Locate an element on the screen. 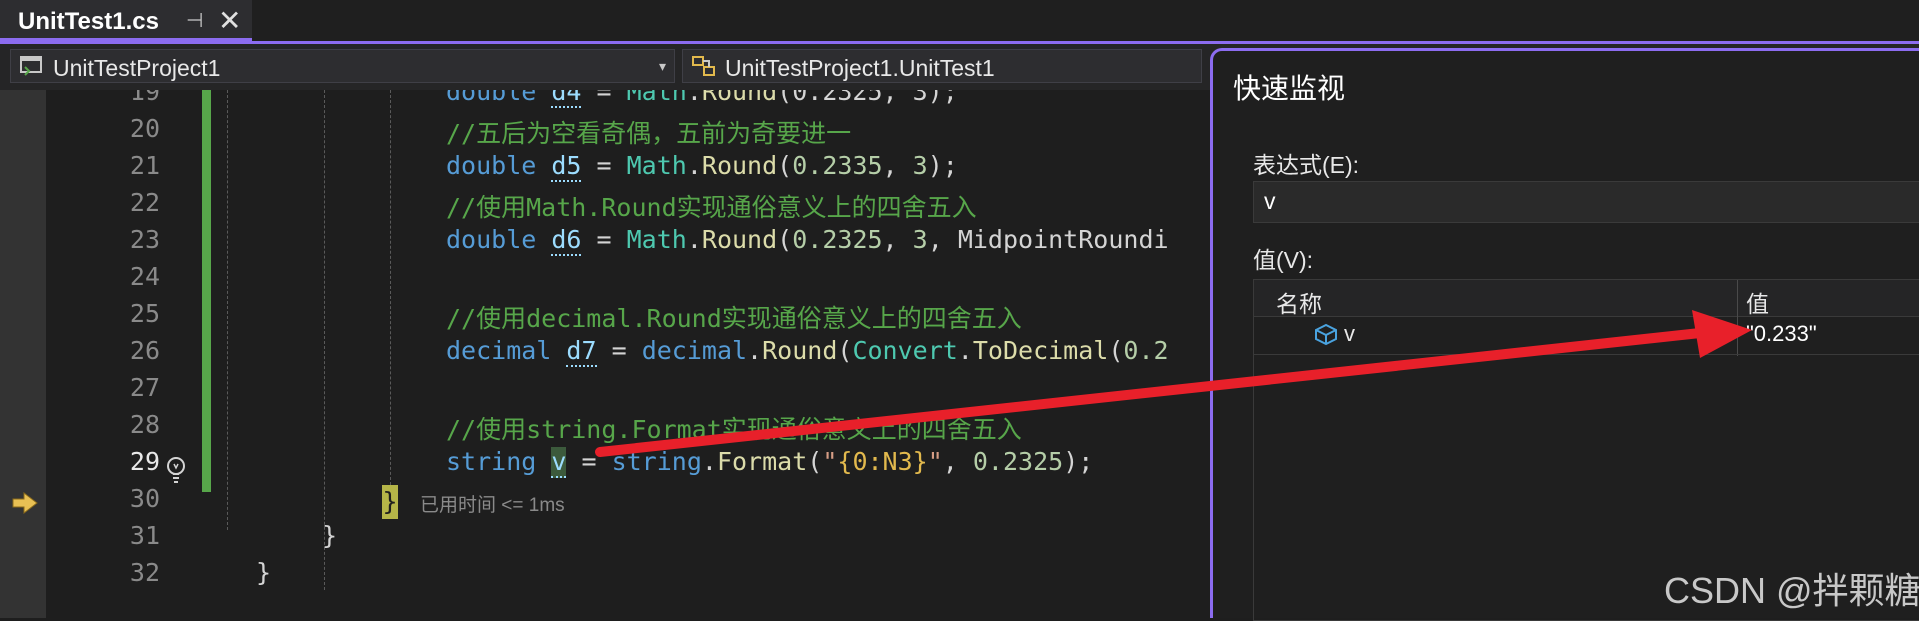  indicator-margin is located at coordinates (23, 354).